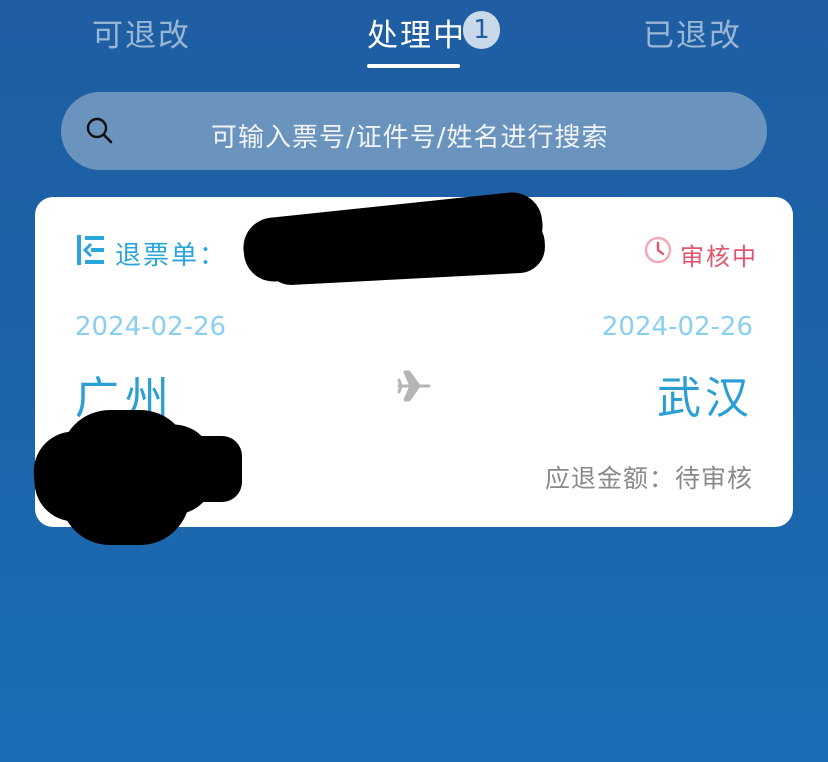 Image resolution: width=828 pixels, height=762 pixels. I want to click on review-status: 审核中, so click(719, 257).